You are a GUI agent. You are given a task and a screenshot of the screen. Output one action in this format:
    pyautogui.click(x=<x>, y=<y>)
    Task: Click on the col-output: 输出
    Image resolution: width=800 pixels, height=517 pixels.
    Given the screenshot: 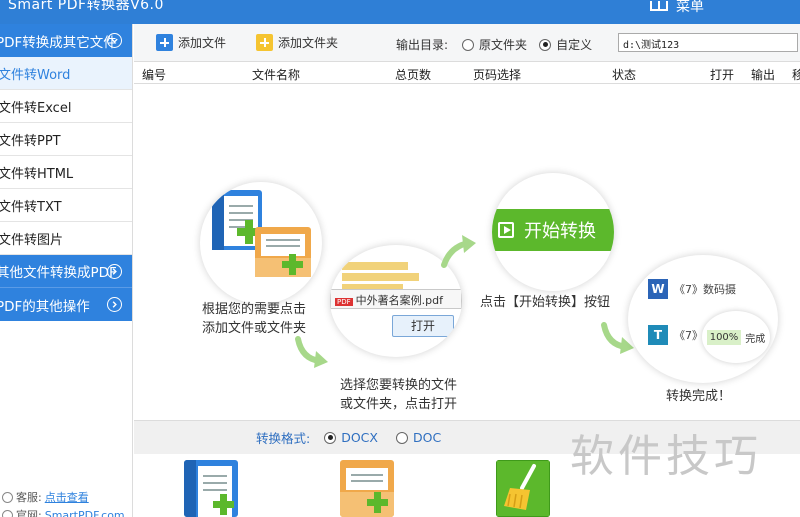 What is the action you would take?
    pyautogui.click(x=763, y=75)
    